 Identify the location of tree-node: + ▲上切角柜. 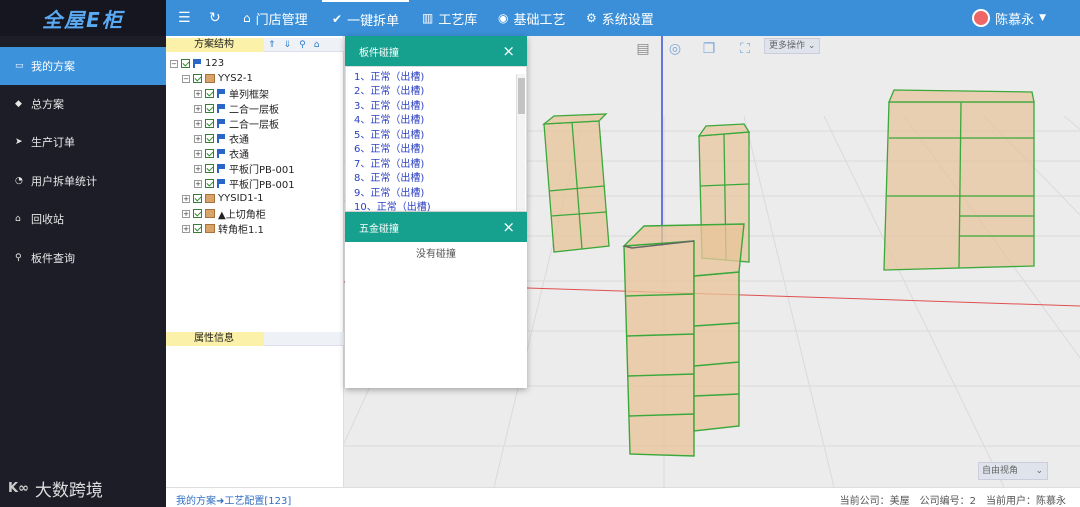
(224, 213).